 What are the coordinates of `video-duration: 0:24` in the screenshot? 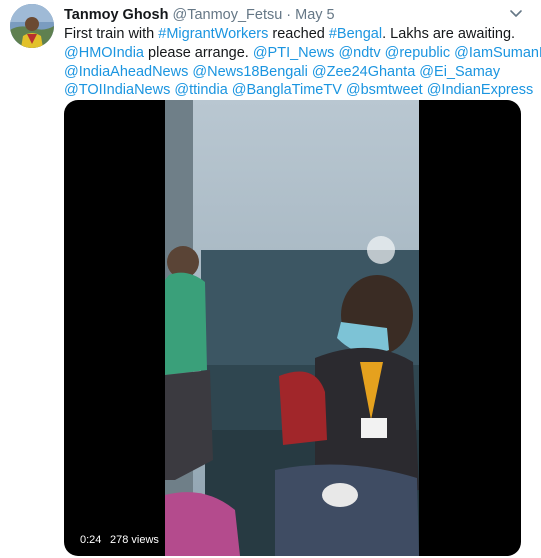 It's located at (91, 540).